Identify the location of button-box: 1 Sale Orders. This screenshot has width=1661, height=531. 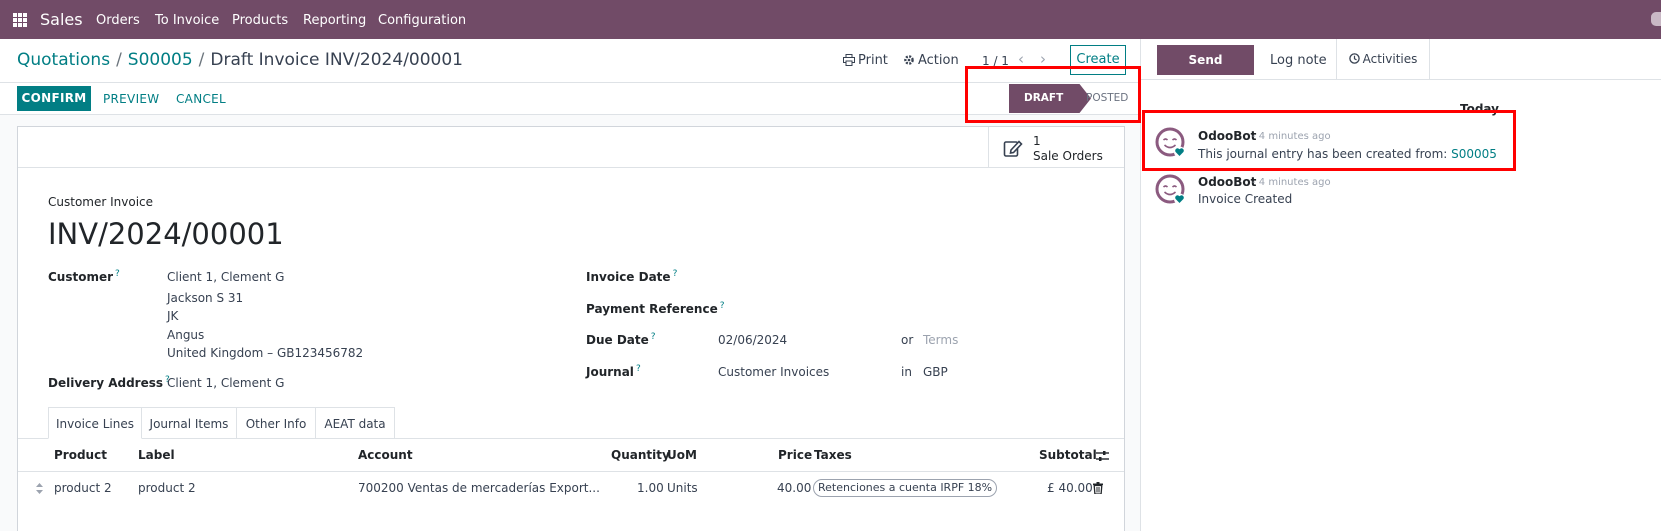
(571, 147).